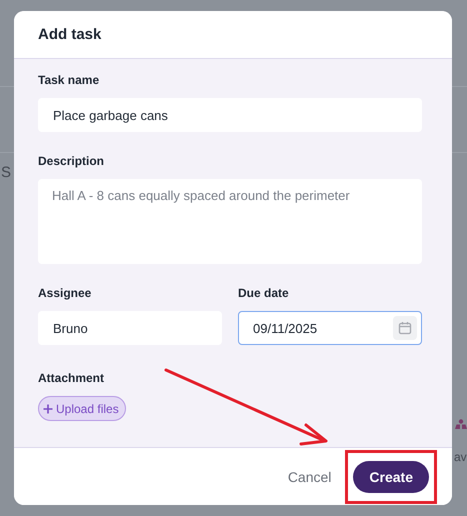 The height and width of the screenshot is (516, 467). What do you see at coordinates (461, 424) in the screenshot?
I see `people-icon` at bounding box center [461, 424].